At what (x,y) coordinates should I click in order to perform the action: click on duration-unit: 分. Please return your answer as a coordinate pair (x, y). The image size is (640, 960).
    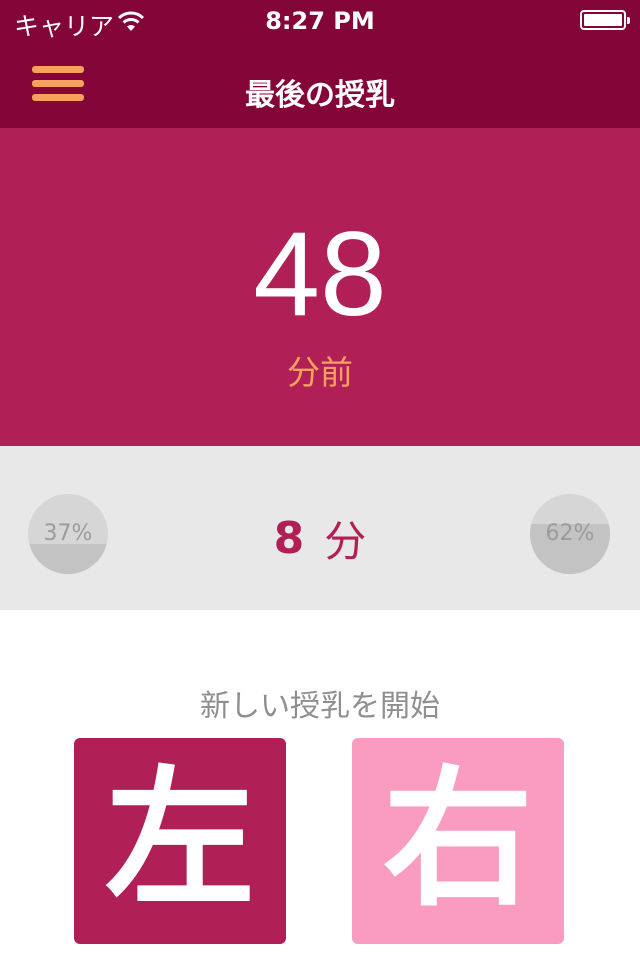
    Looking at the image, I should click on (345, 541).